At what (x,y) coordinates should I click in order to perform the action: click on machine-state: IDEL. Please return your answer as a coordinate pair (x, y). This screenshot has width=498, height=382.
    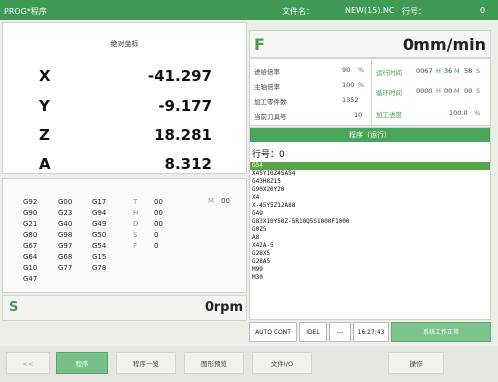
    Looking at the image, I should click on (313, 332).